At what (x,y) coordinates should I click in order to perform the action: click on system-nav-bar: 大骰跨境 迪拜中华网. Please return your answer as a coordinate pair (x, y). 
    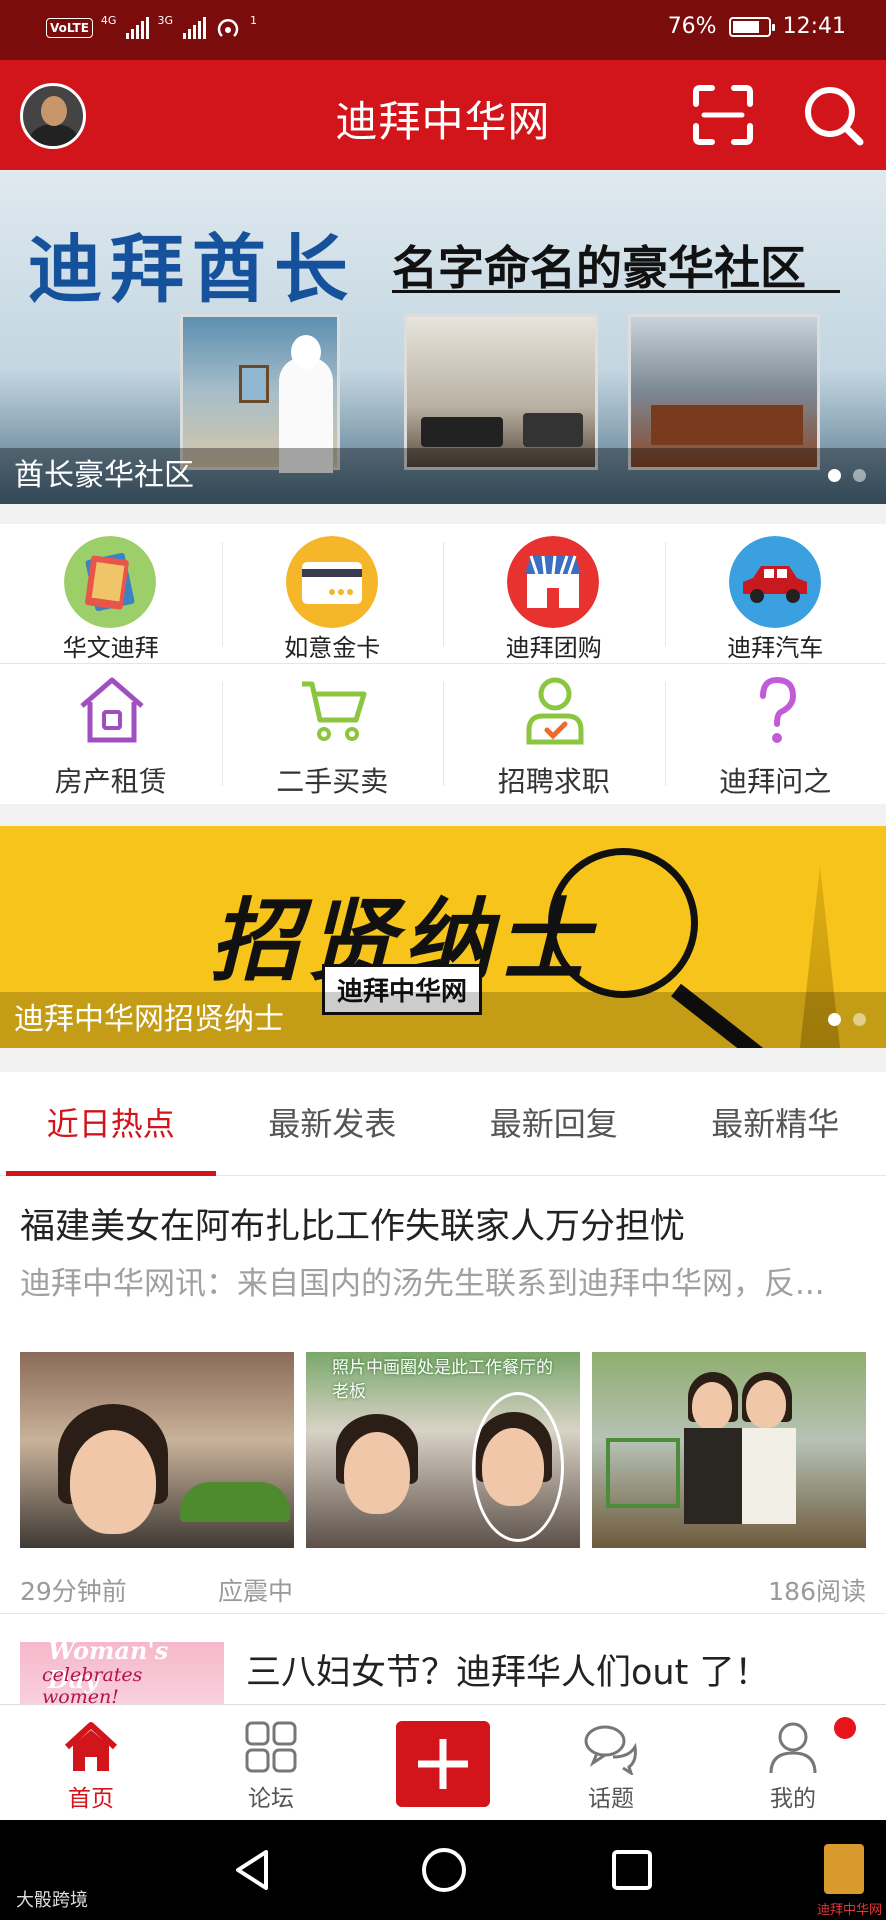
    Looking at the image, I should click on (443, 1870).